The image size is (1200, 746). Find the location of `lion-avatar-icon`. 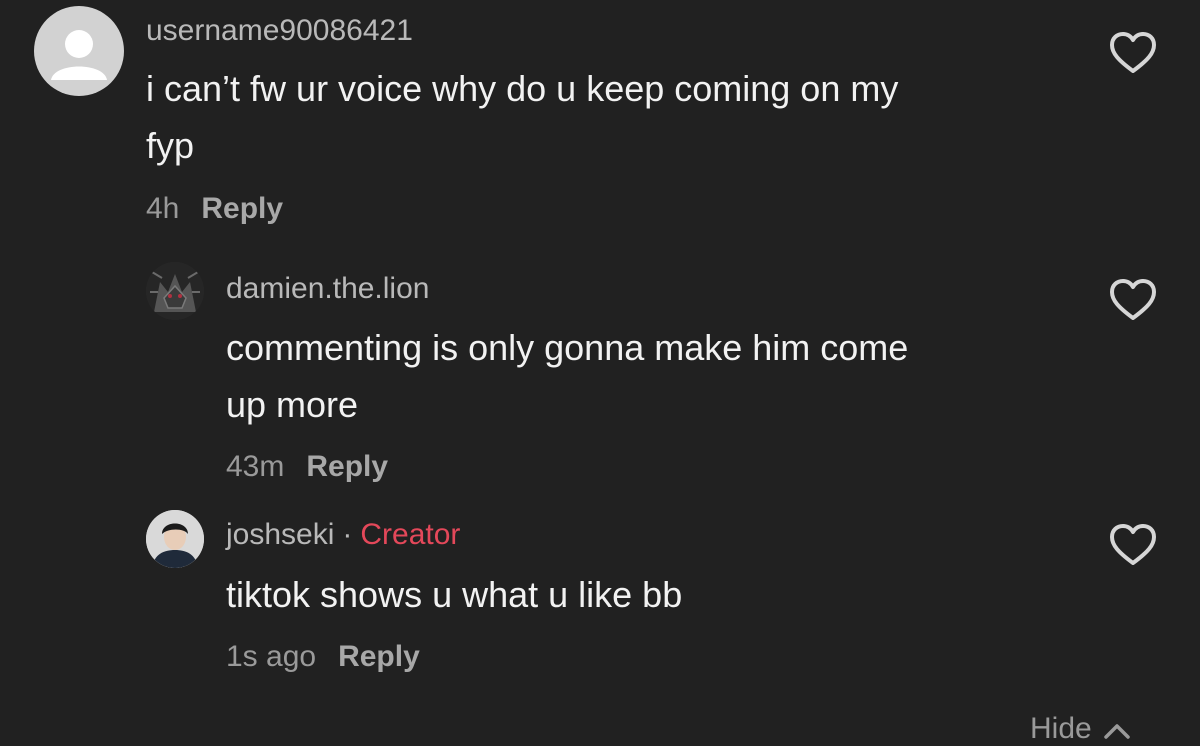

lion-avatar-icon is located at coordinates (175, 291).